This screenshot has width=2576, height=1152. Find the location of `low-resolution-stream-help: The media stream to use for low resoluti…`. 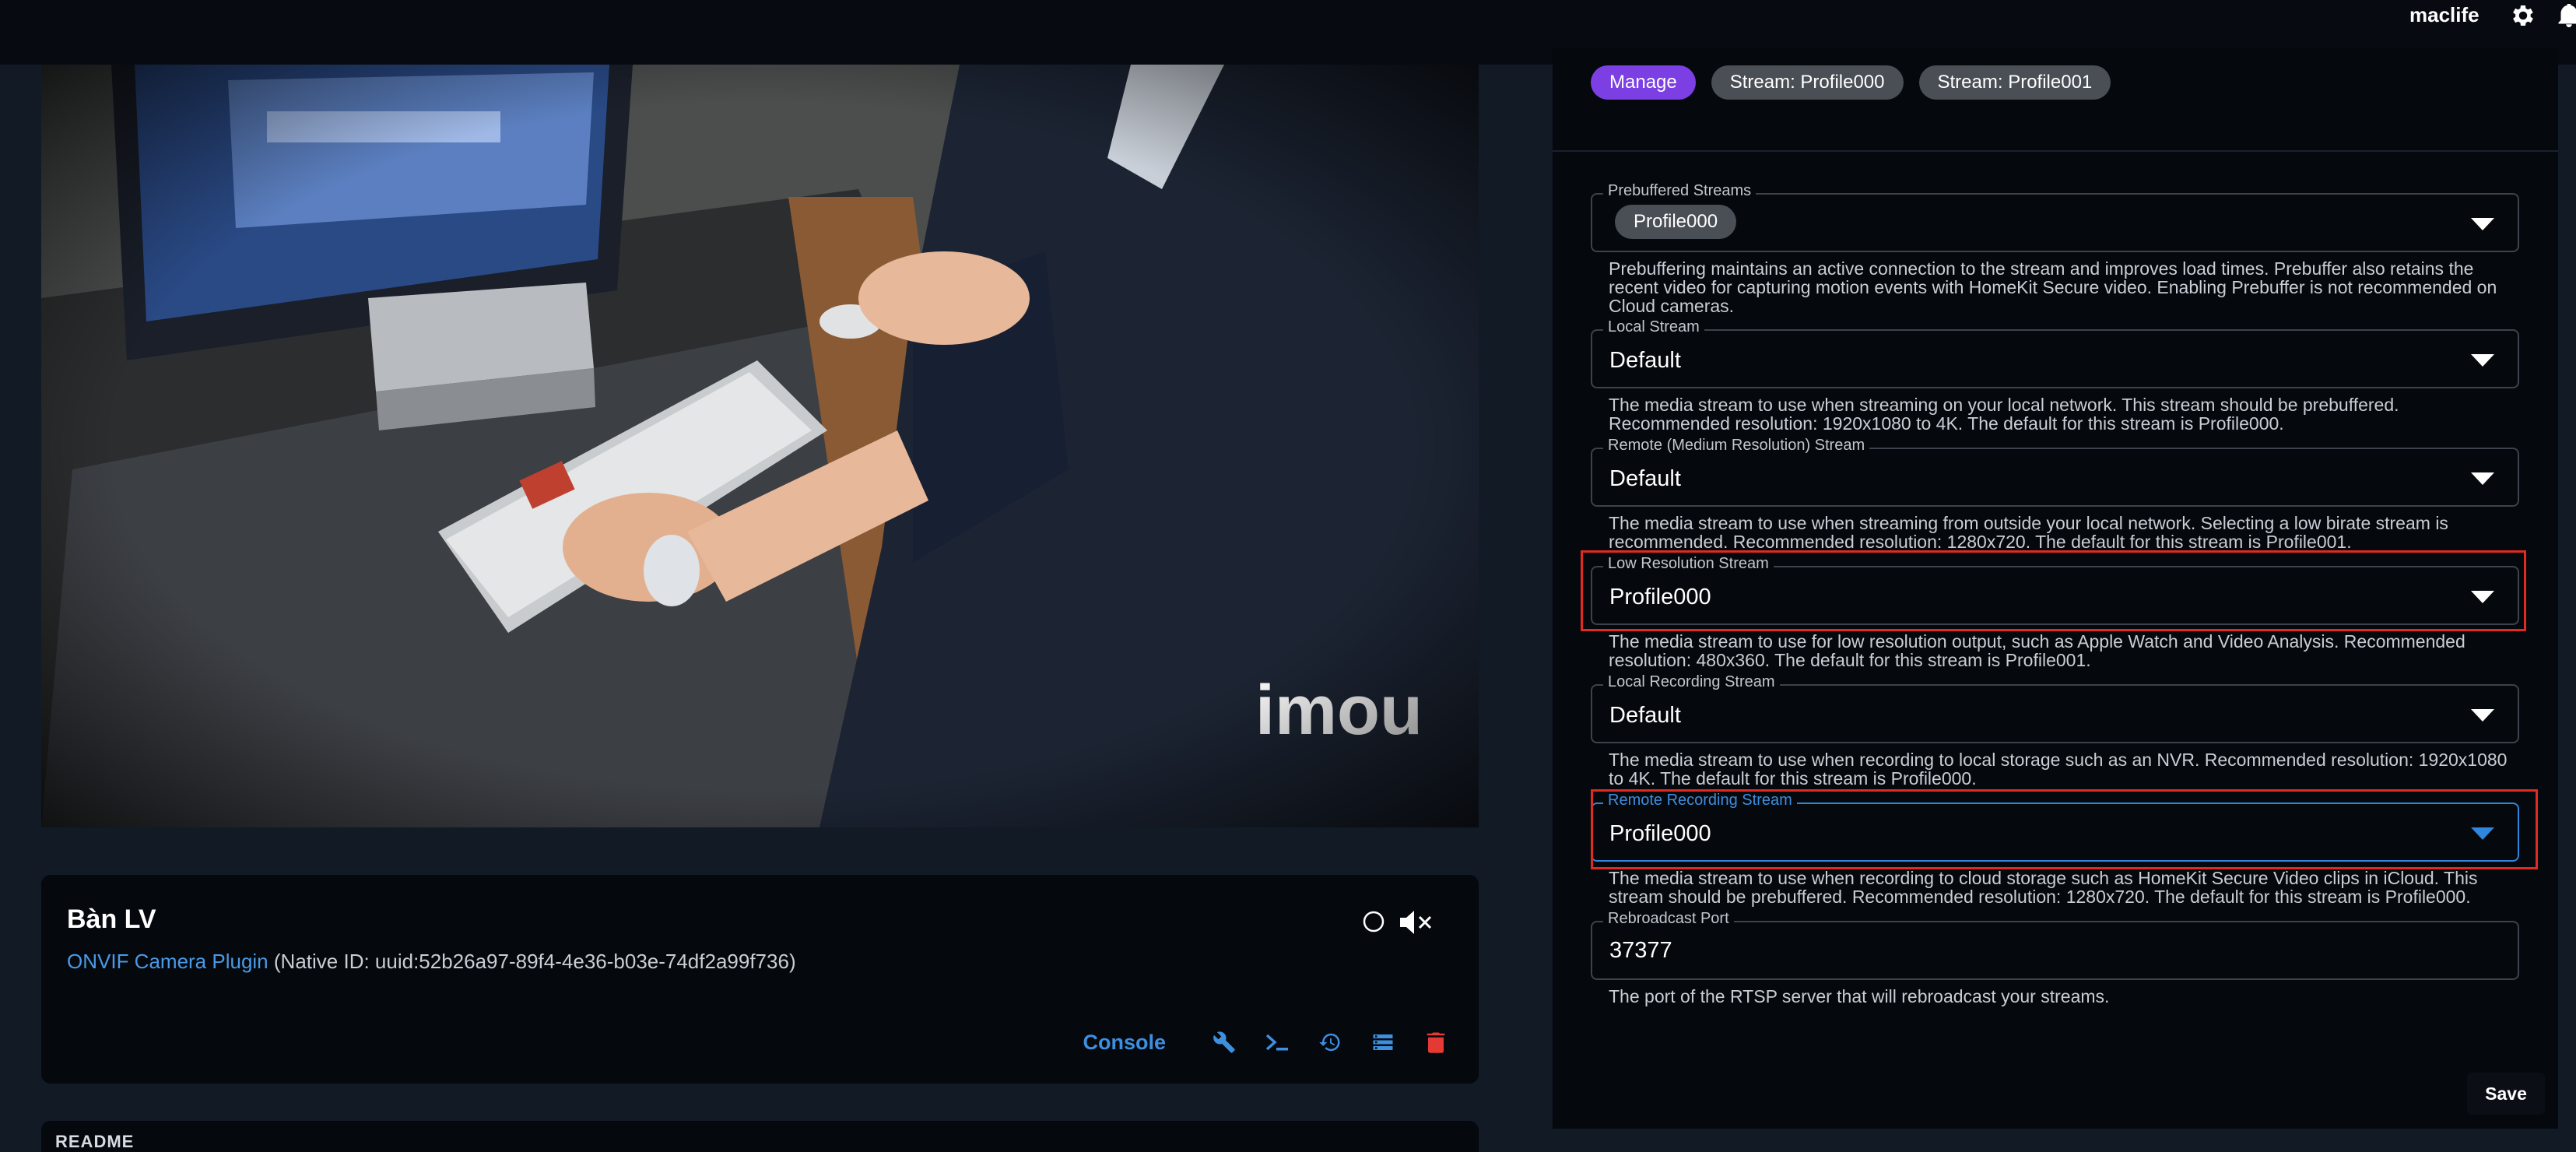

low-resolution-stream-help: The media stream to use for low resoluti… is located at coordinates (2037, 651).